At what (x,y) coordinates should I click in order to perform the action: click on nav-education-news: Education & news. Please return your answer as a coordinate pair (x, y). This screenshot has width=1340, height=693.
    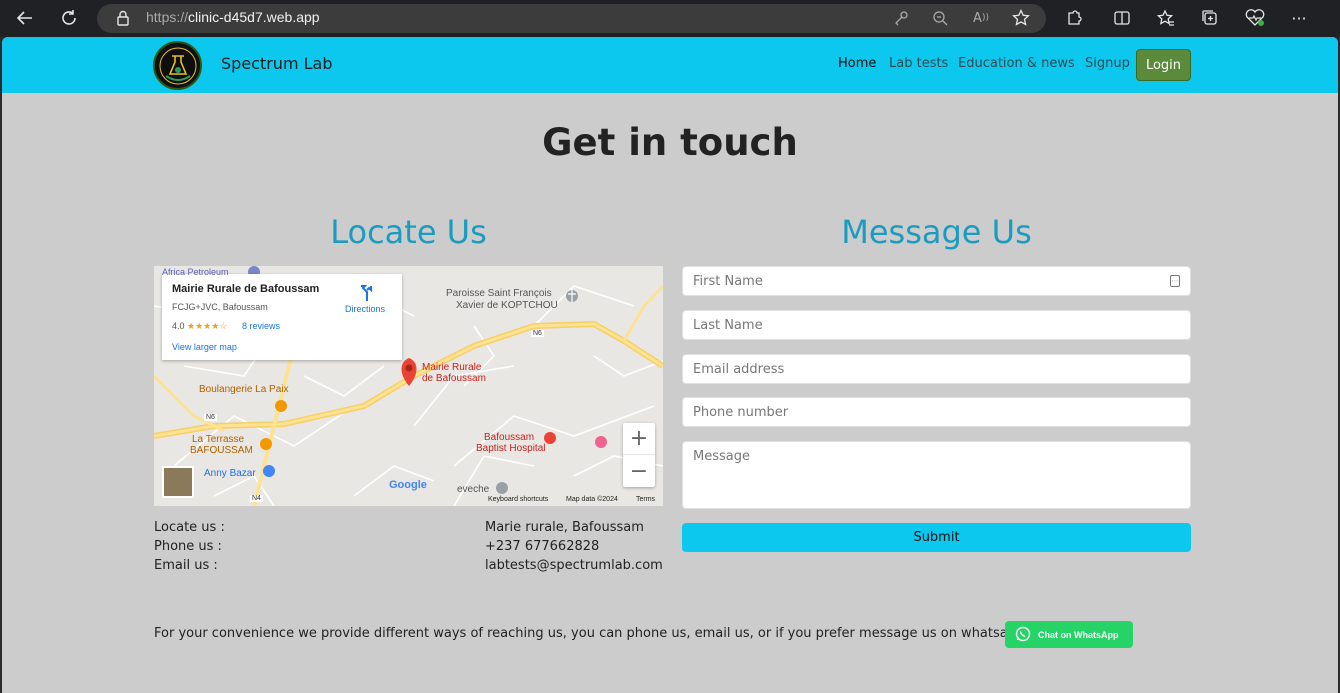
    Looking at the image, I should click on (1016, 63).